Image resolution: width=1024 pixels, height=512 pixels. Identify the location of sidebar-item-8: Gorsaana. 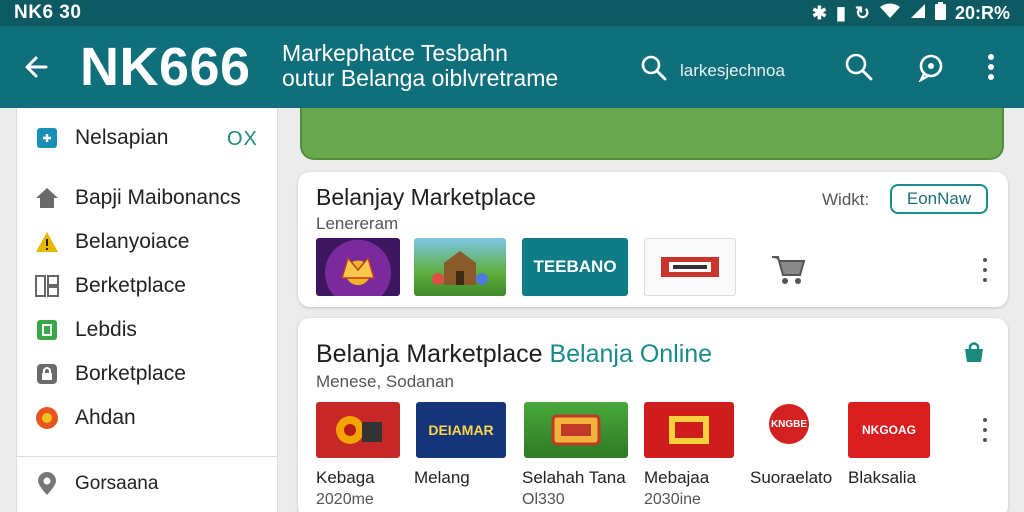
(96, 484).